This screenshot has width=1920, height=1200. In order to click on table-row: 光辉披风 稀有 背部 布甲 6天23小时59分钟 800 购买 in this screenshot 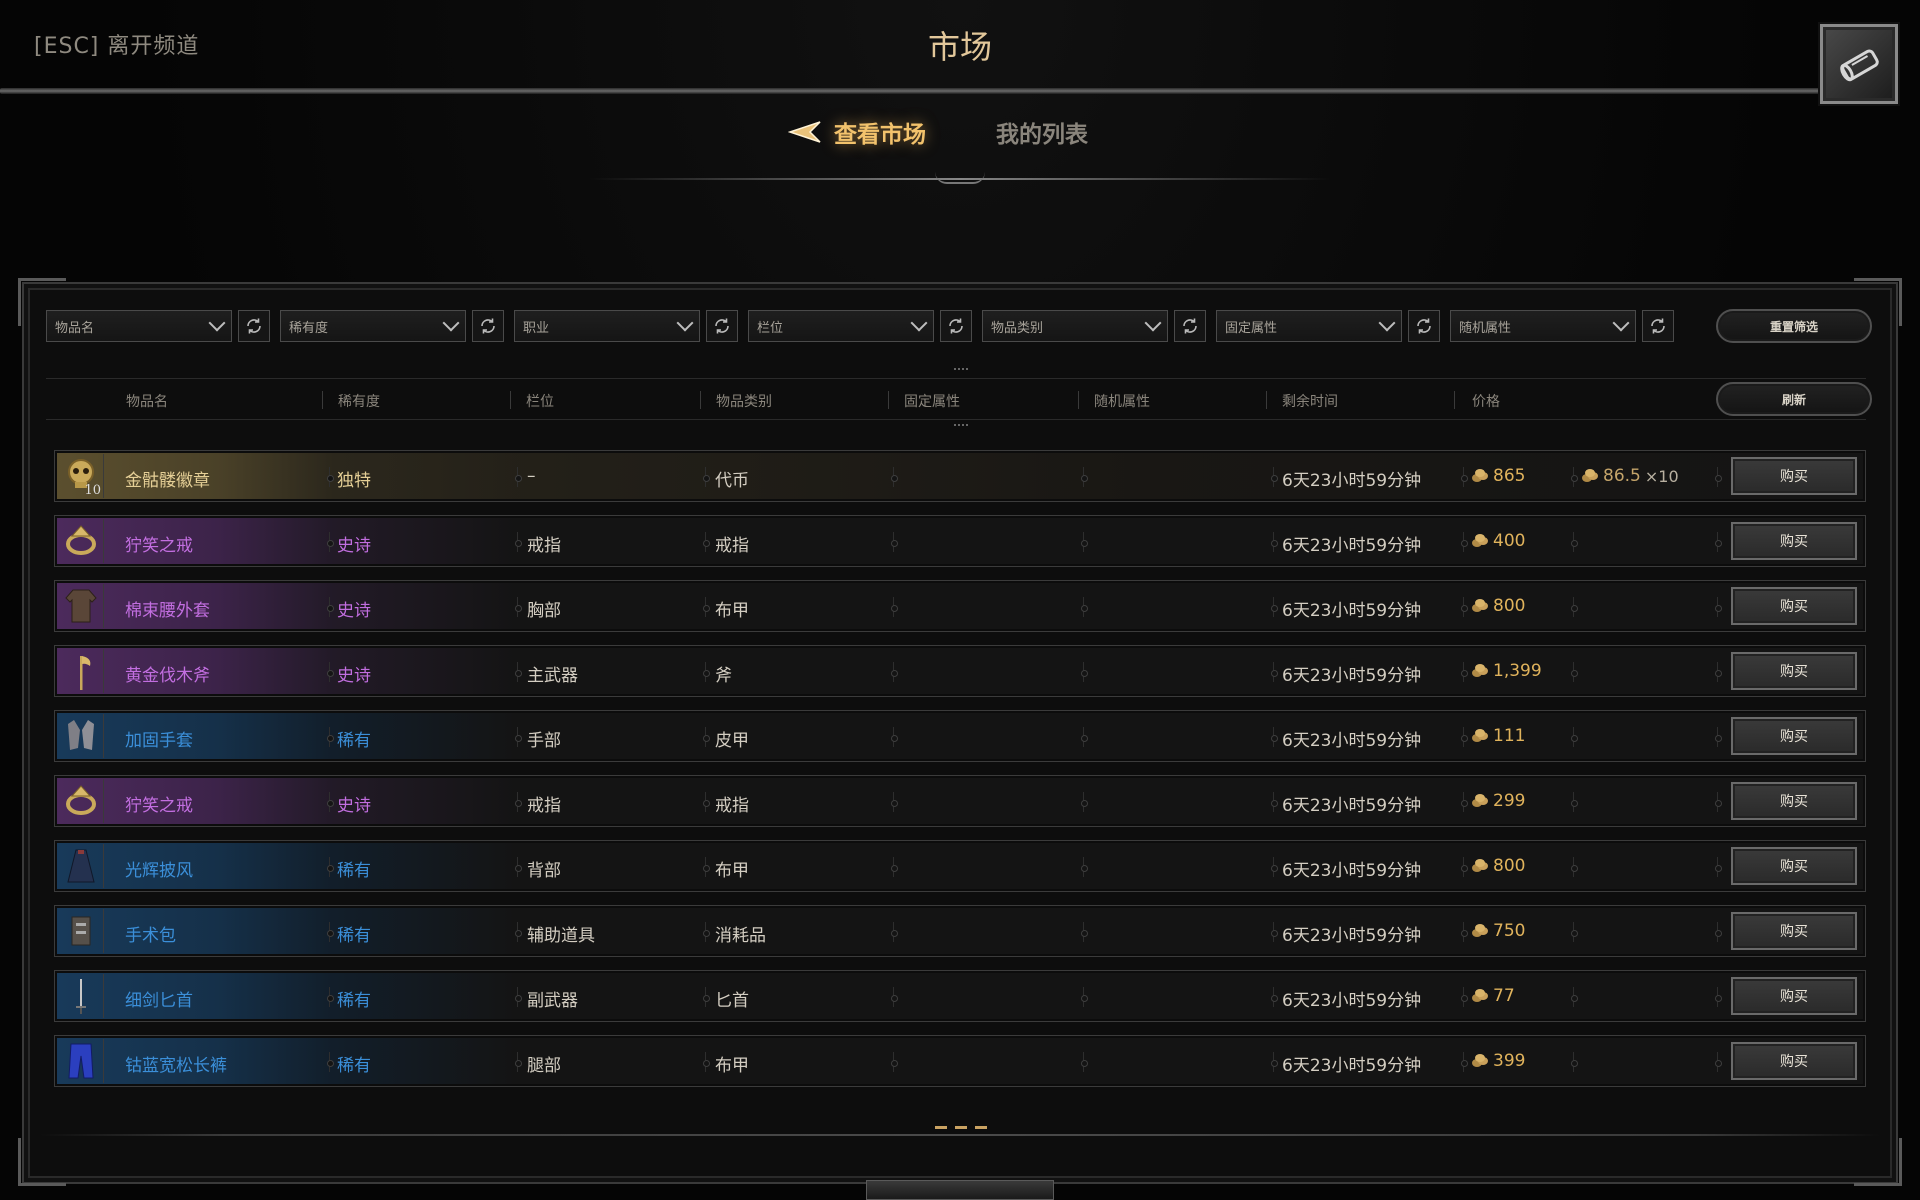, I will do `click(960, 866)`.